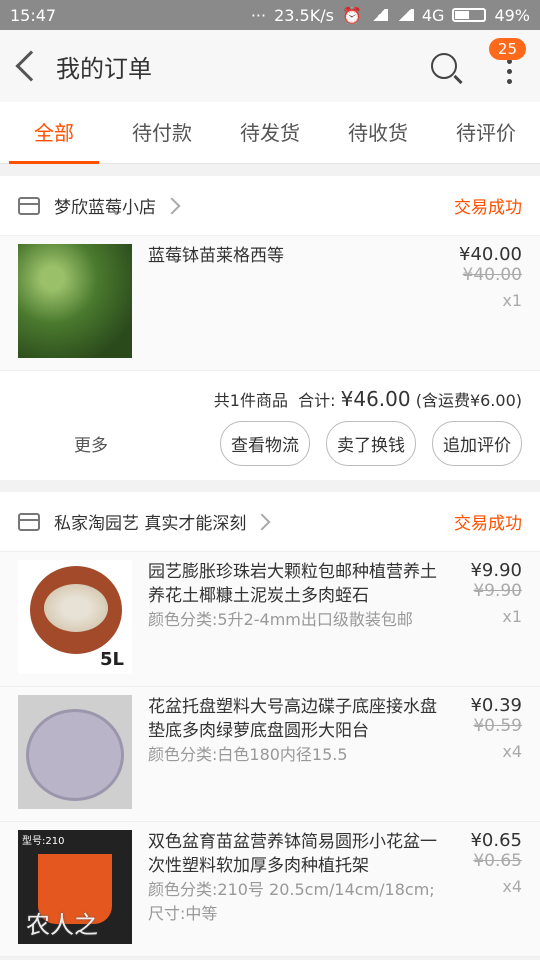  Describe the element at coordinates (270, 303) in the screenshot. I see `order-item: 蓝莓钵苗莱格西等 ¥40.00 ¥40.00 x1` at that location.